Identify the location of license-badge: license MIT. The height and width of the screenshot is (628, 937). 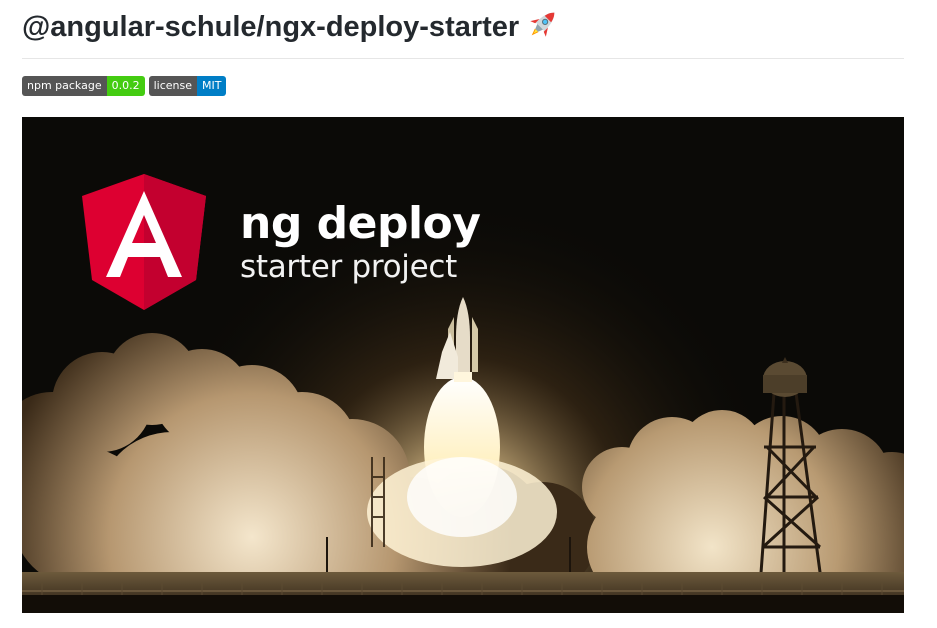
(187, 86).